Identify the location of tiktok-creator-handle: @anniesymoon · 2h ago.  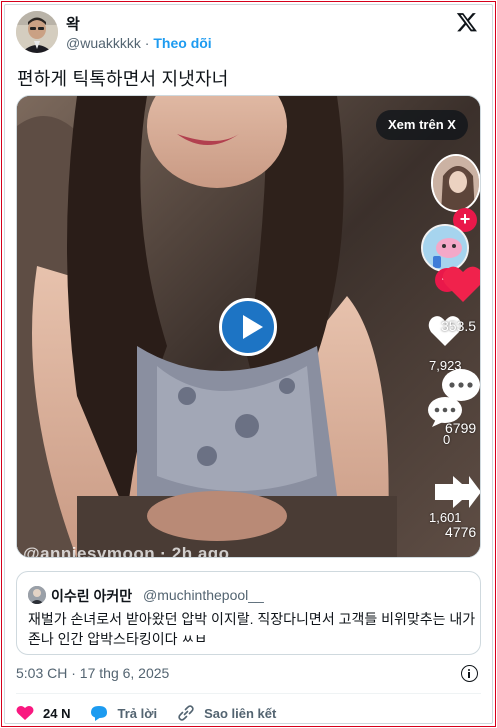
(126, 551).